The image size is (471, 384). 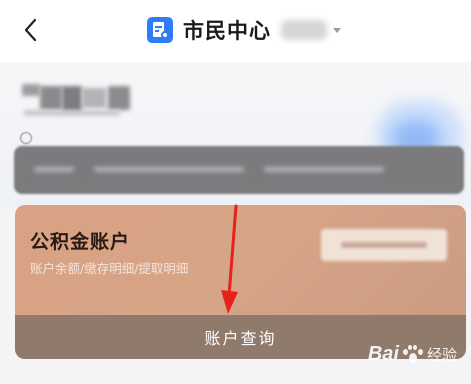 What do you see at coordinates (239, 170) in the screenshot?
I see `info-strip` at bounding box center [239, 170].